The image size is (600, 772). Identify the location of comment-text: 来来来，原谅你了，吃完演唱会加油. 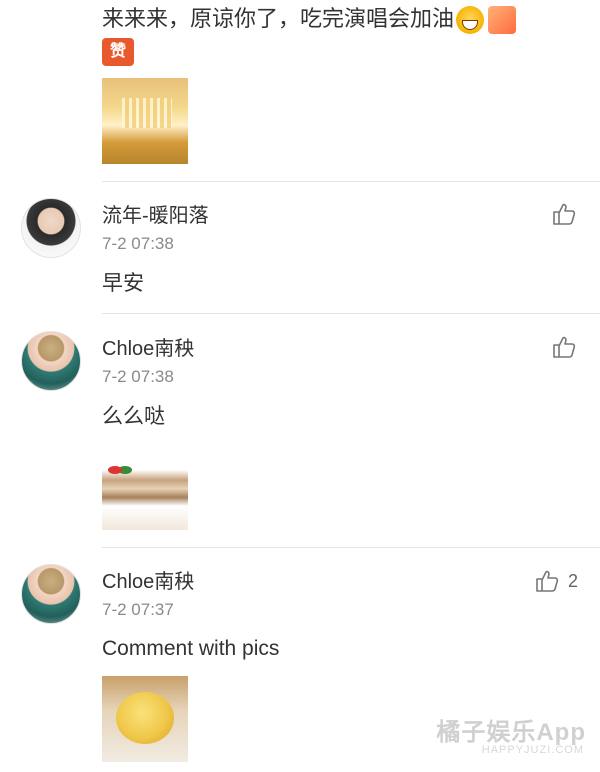
(309, 19).